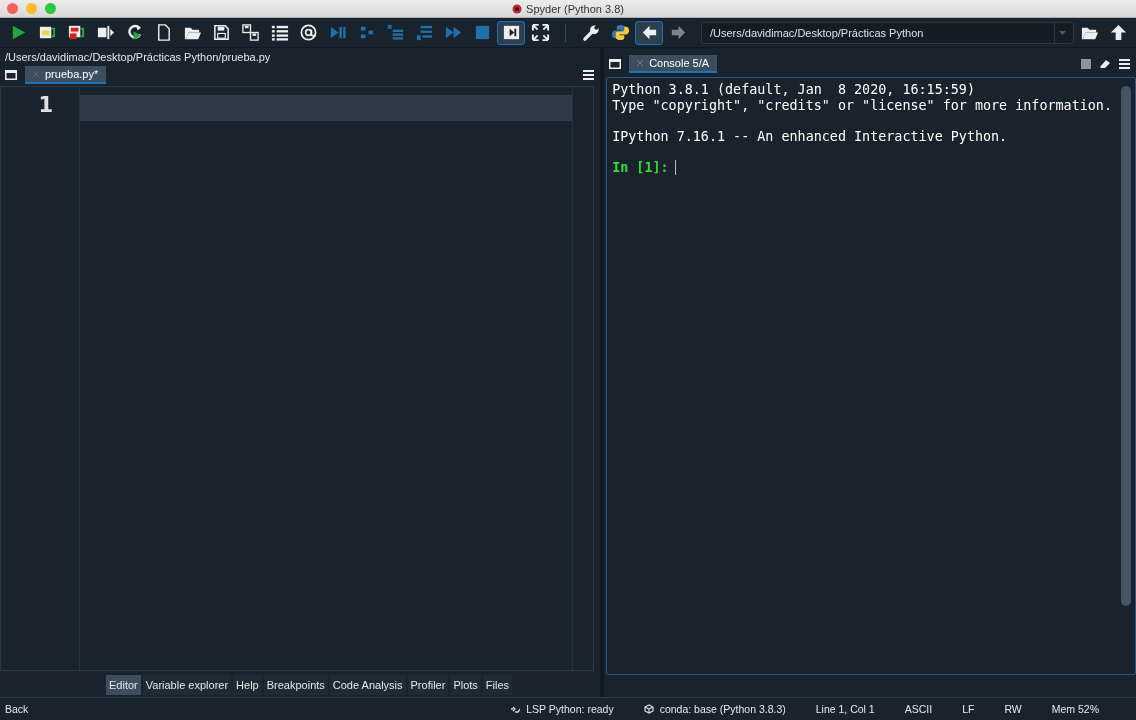 This screenshot has width=1136, height=720. I want to click on text-cursor, so click(675, 168).